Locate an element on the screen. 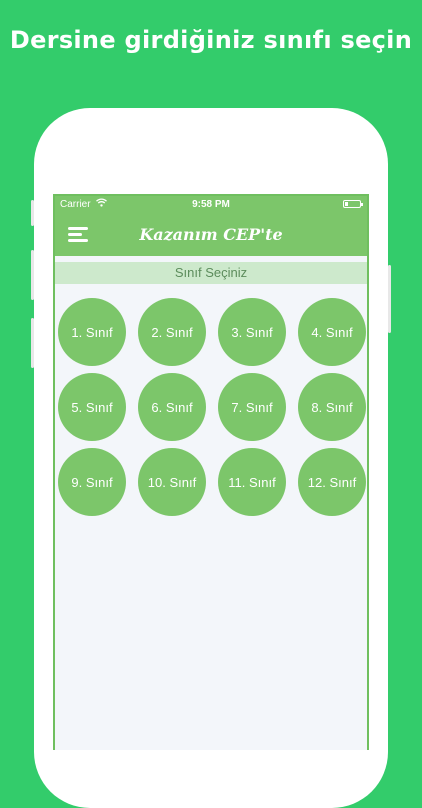 The image size is (422, 808). nav-bar: Kazanım CEP'te is located at coordinates (211, 235).